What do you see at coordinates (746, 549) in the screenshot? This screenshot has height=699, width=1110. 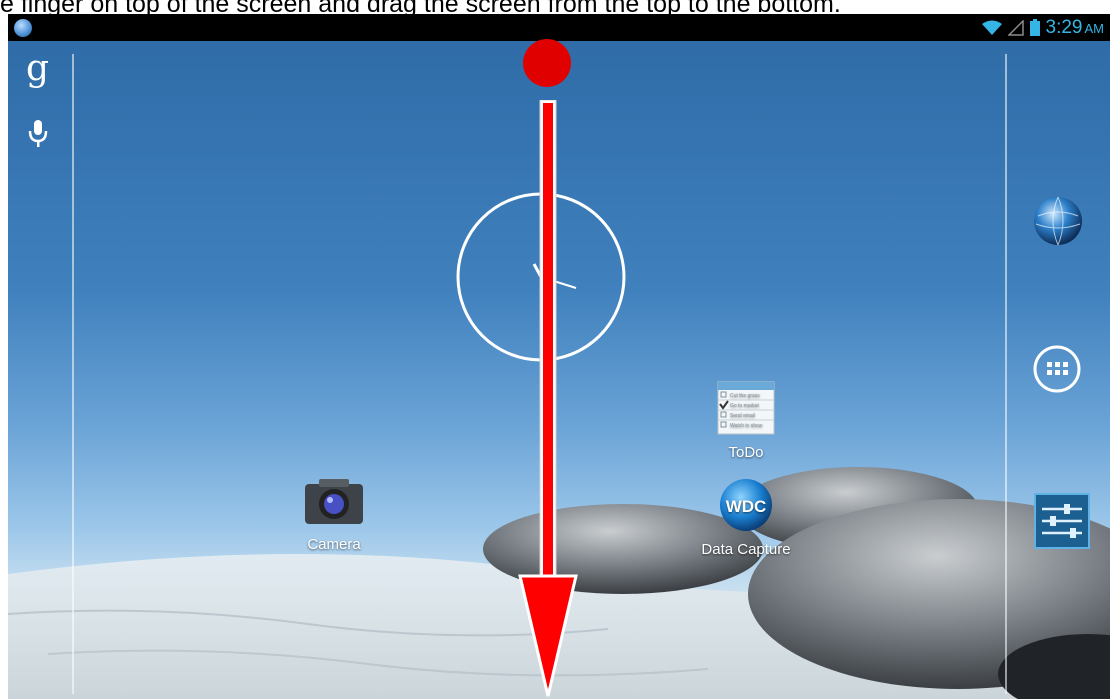 I see `app-label: Data Capture` at bounding box center [746, 549].